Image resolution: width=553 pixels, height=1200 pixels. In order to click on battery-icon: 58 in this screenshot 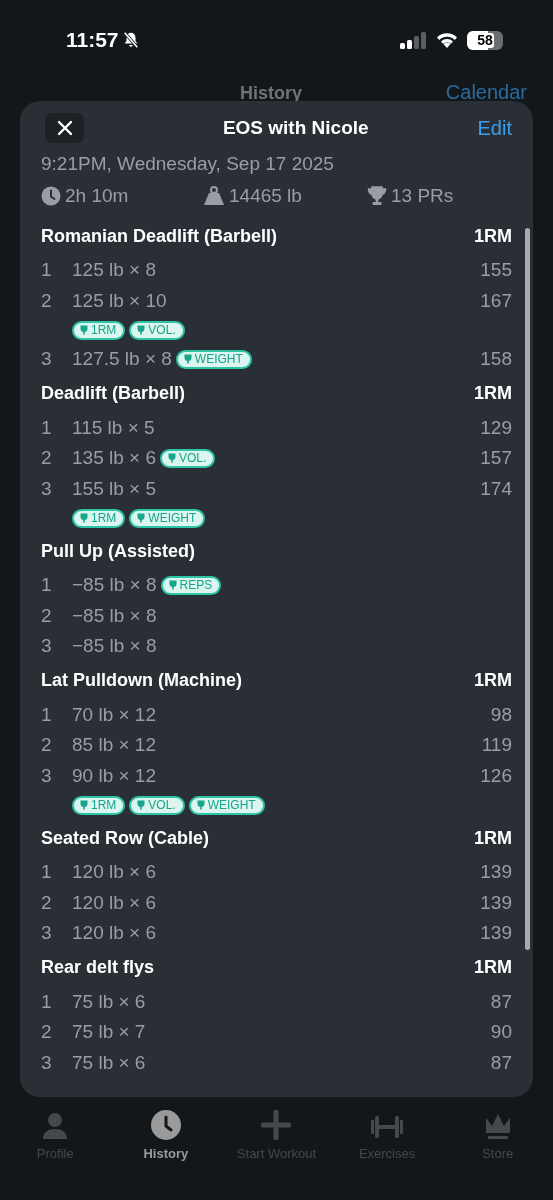, I will do `click(485, 40)`.